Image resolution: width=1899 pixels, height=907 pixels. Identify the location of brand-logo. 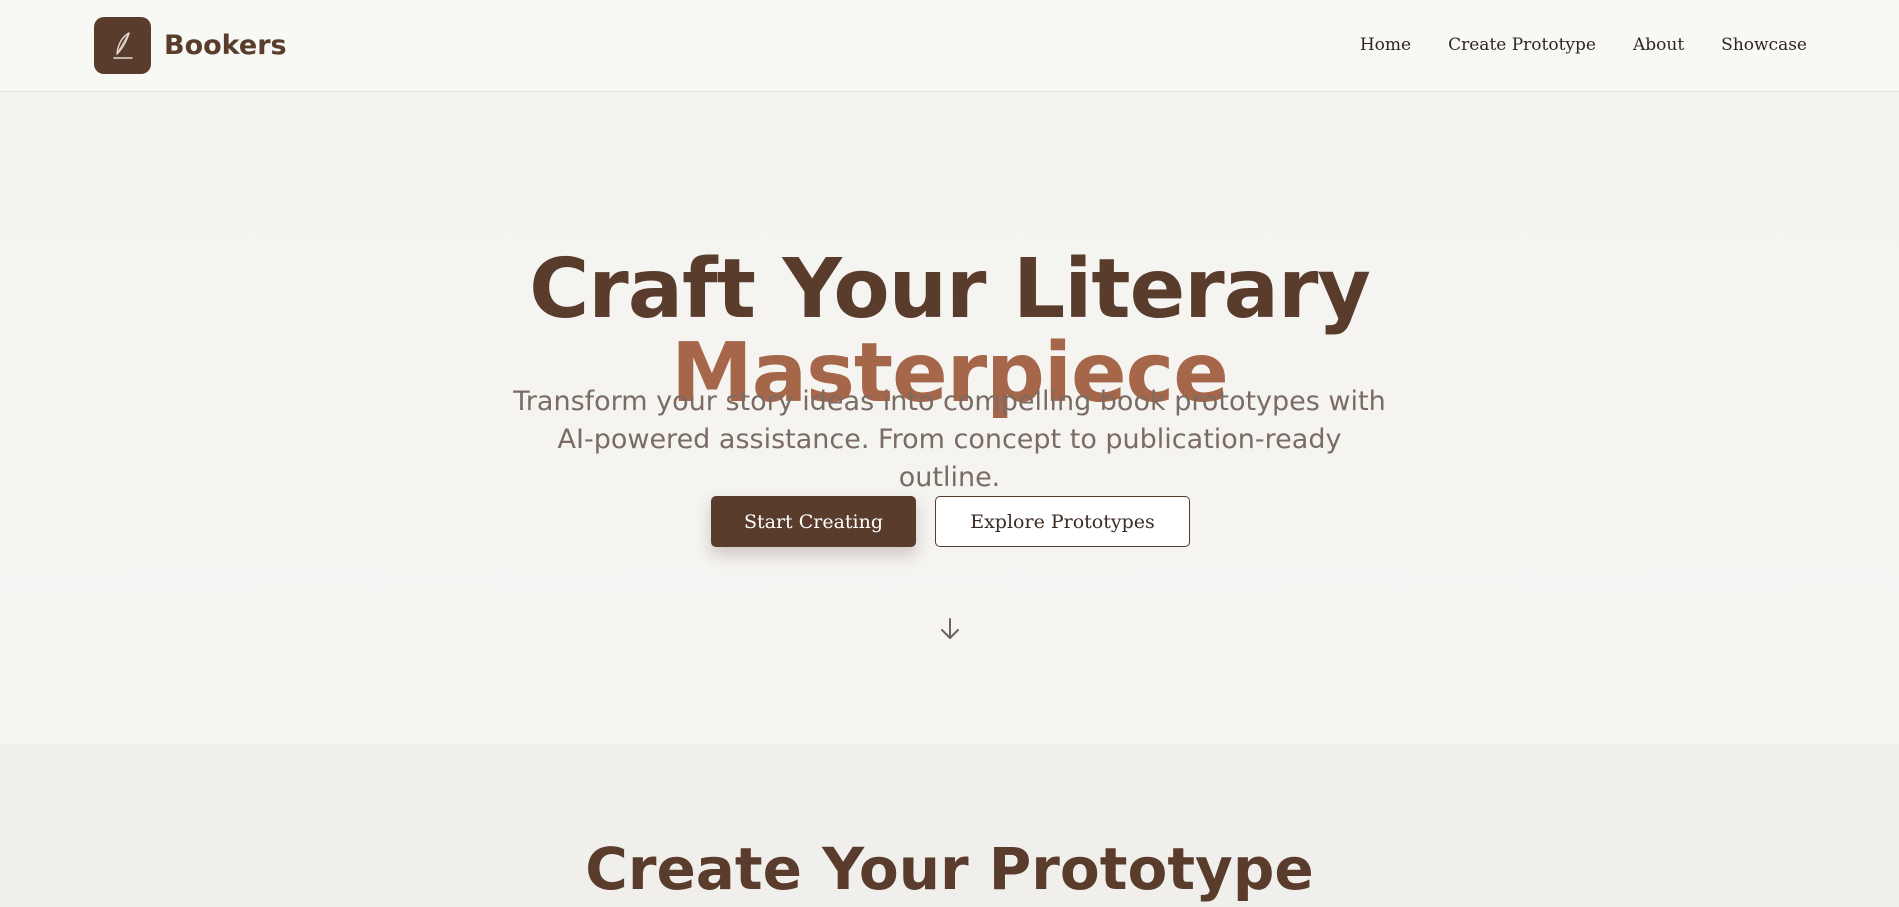
(122, 45).